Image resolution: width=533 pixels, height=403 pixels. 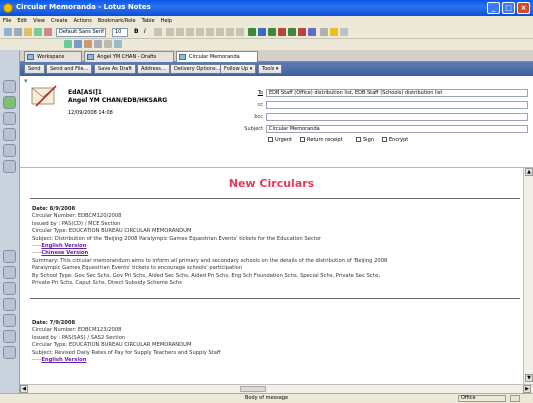 I want to click on bullets-icon, so click(x=210, y=32).